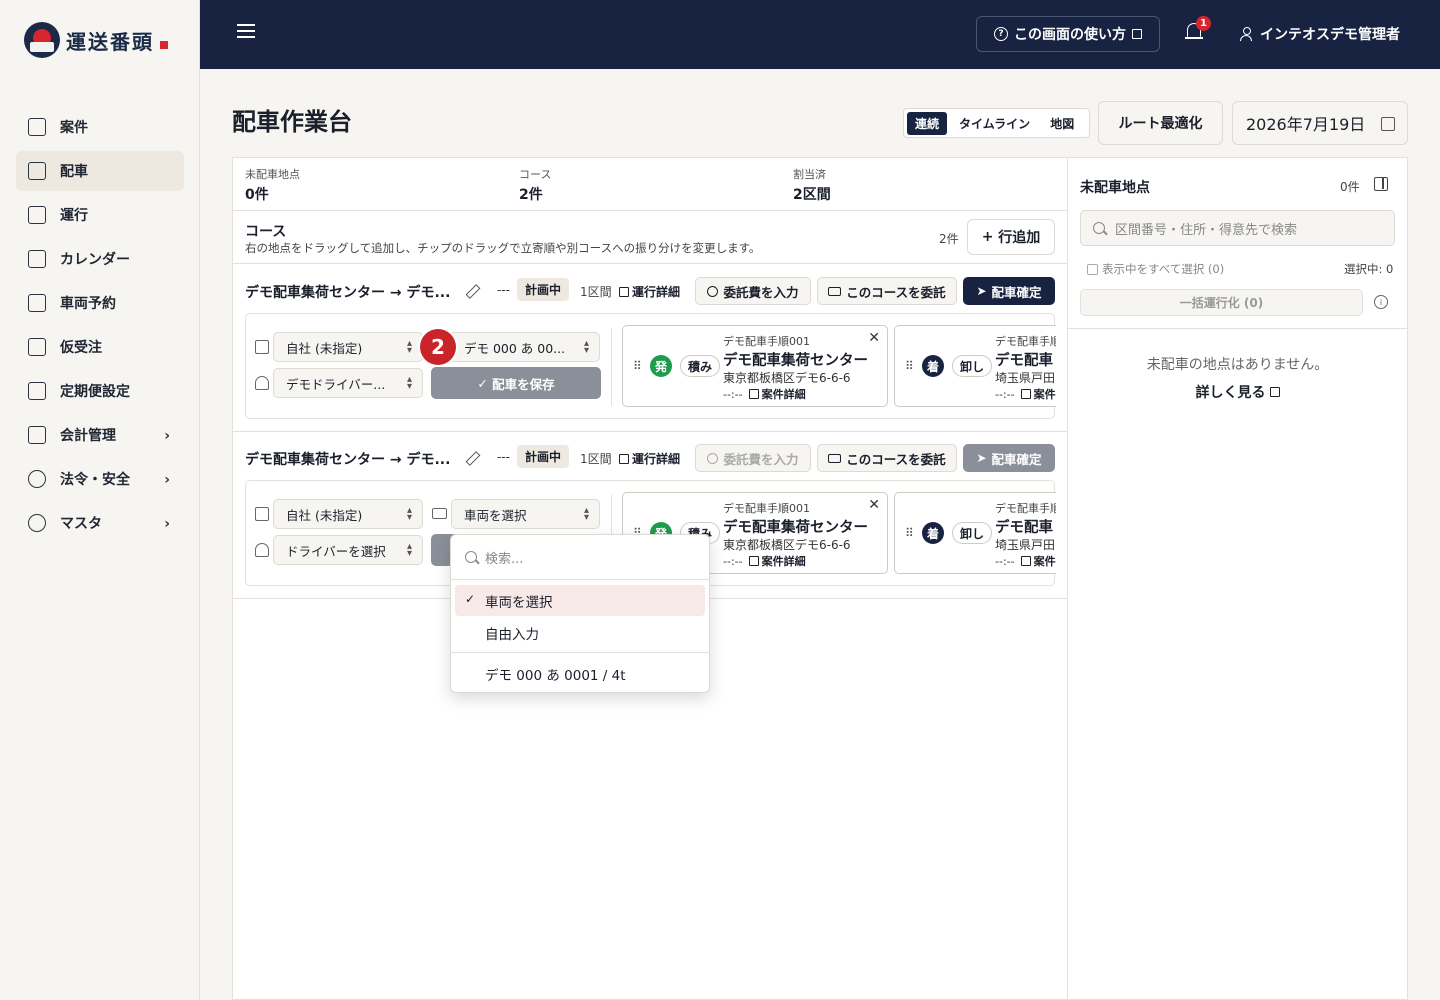 This screenshot has width=1440, height=1000. Describe the element at coordinates (164, 45) in the screenshot. I see `logo-seal-icon` at that location.